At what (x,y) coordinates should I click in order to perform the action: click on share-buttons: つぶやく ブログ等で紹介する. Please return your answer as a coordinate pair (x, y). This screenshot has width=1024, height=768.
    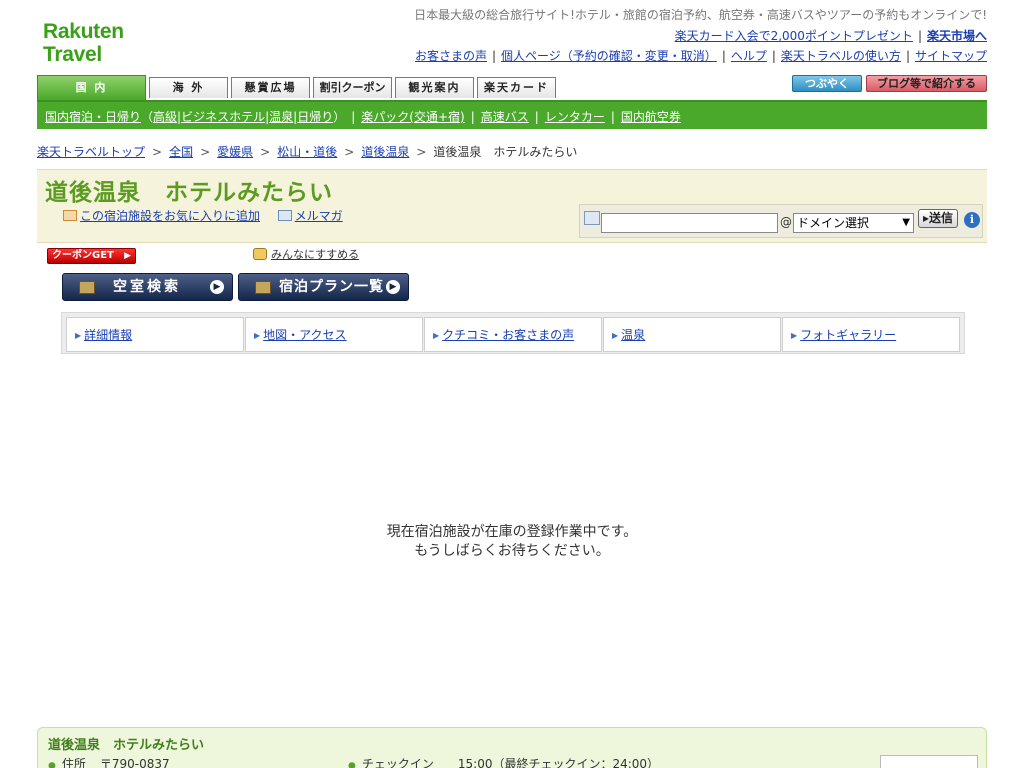
    Looking at the image, I should click on (887, 84).